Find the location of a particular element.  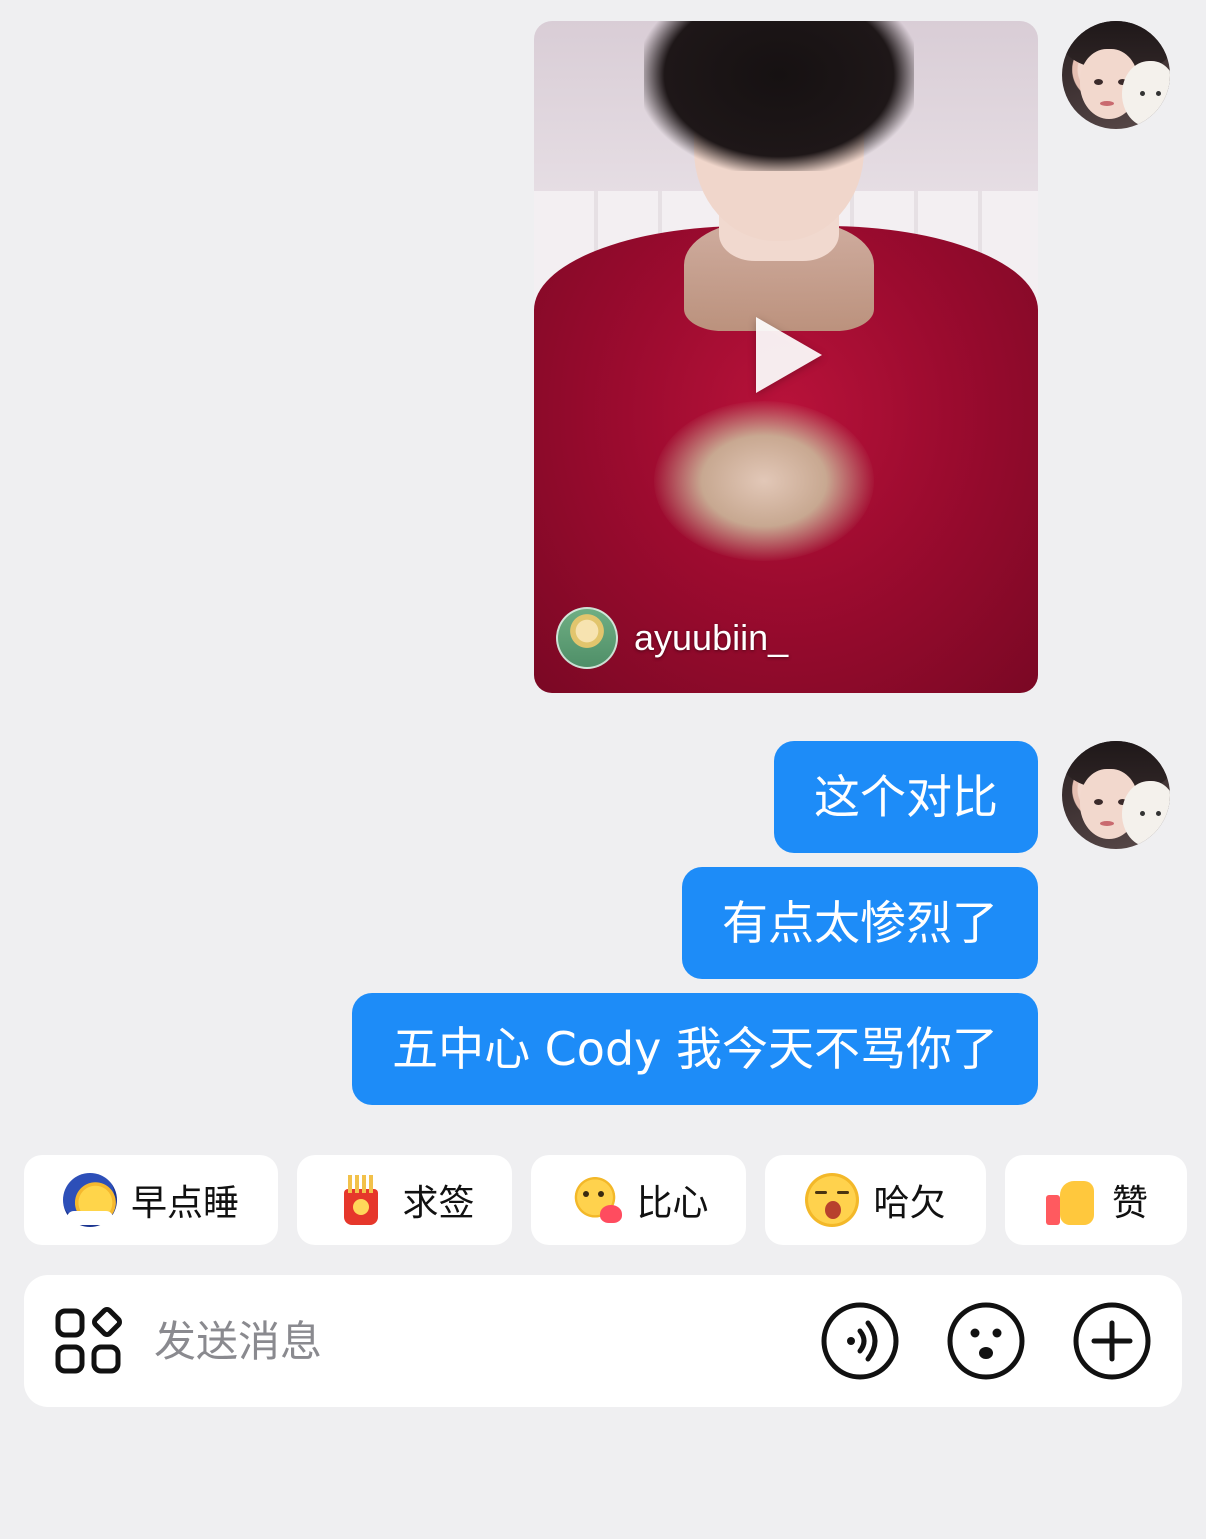

apps-icon is located at coordinates (89, 1342).